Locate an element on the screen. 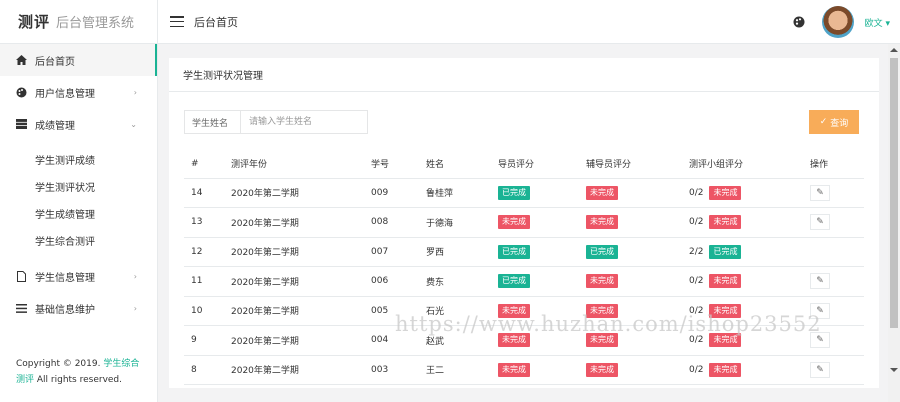  sidebar-submenu-wrap: 学生测评成绩 学生测评状况 学生成绩管理 学生综合测评 is located at coordinates (78, 200).